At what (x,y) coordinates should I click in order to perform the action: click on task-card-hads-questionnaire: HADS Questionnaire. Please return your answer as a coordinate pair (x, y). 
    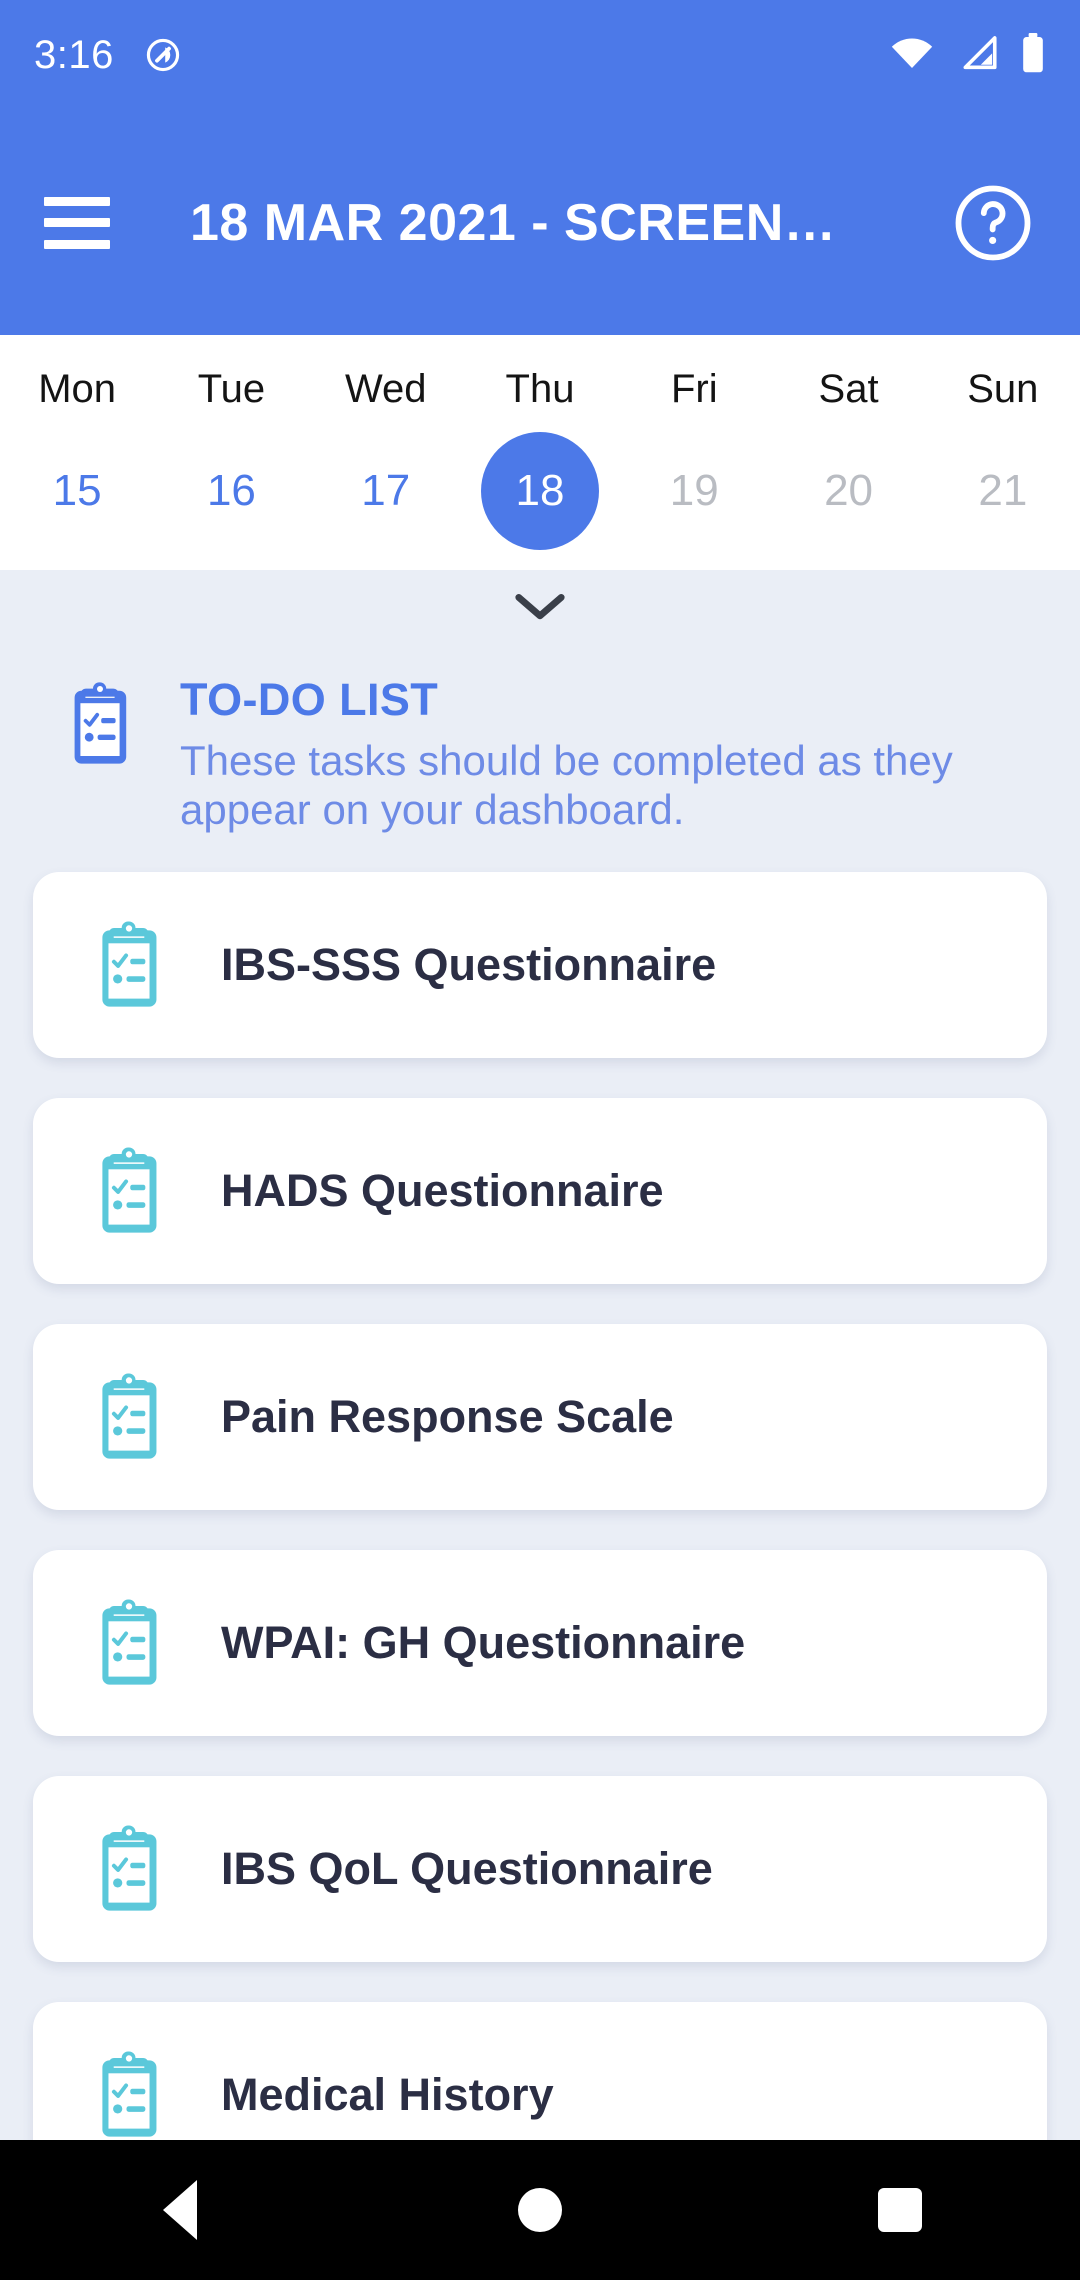
    Looking at the image, I should click on (540, 1191).